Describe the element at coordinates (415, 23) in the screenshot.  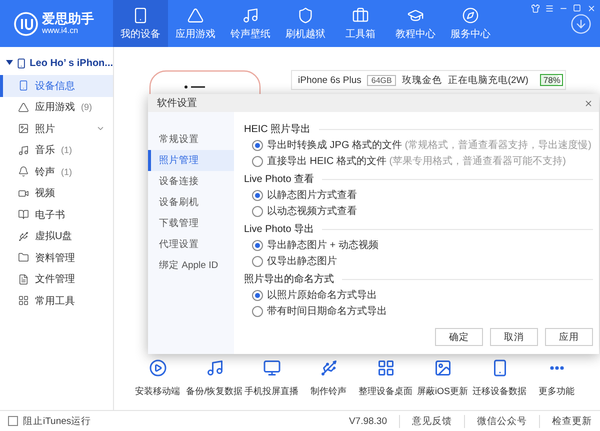
I see `nav-tab: 教程中心` at that location.